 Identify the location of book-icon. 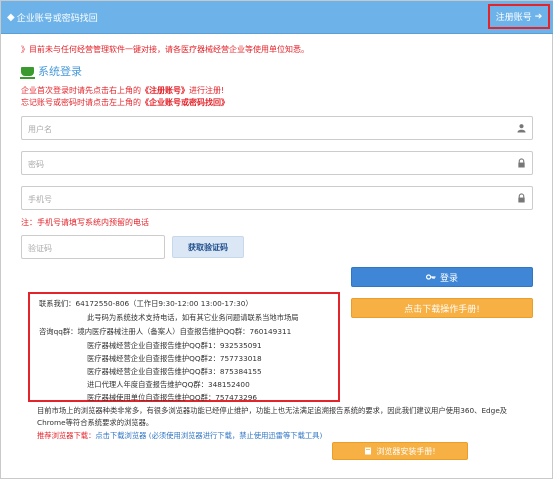
(368, 451).